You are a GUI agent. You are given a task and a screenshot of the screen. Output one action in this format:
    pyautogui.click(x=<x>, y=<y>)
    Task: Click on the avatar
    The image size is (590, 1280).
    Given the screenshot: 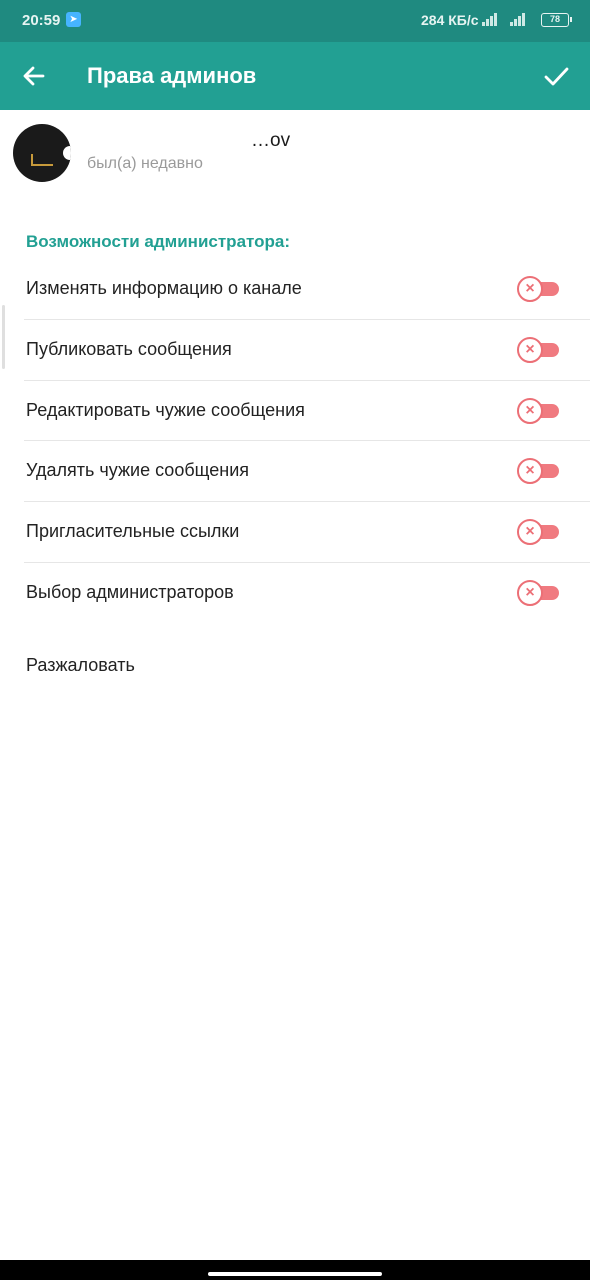 What is the action you would take?
    pyautogui.click(x=42, y=153)
    